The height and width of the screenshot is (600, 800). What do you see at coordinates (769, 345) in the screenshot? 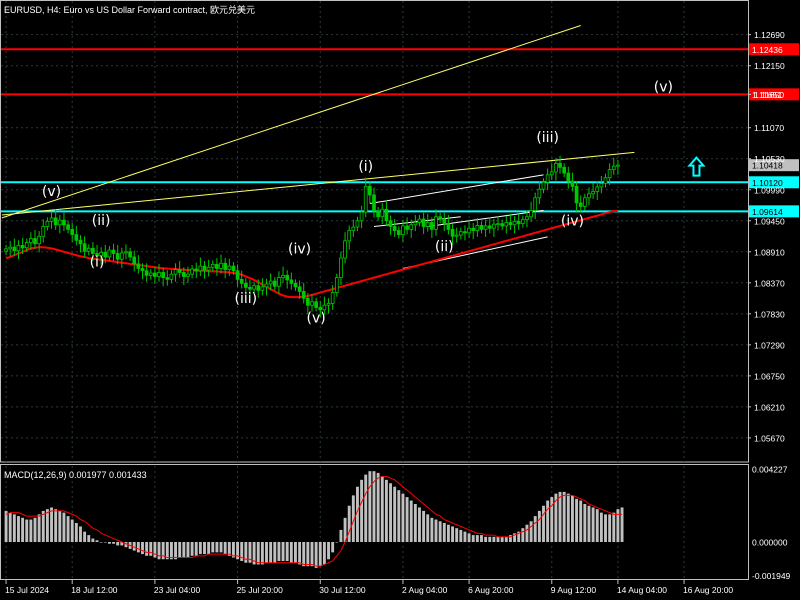
I see `y-tick-label: 1.07290` at bounding box center [769, 345].